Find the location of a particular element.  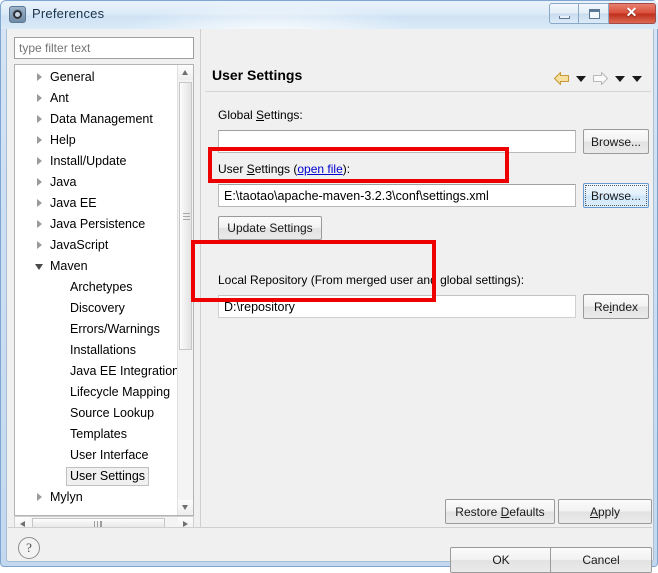

sidebar-item-label: Archetypes is located at coordinates (101, 287).